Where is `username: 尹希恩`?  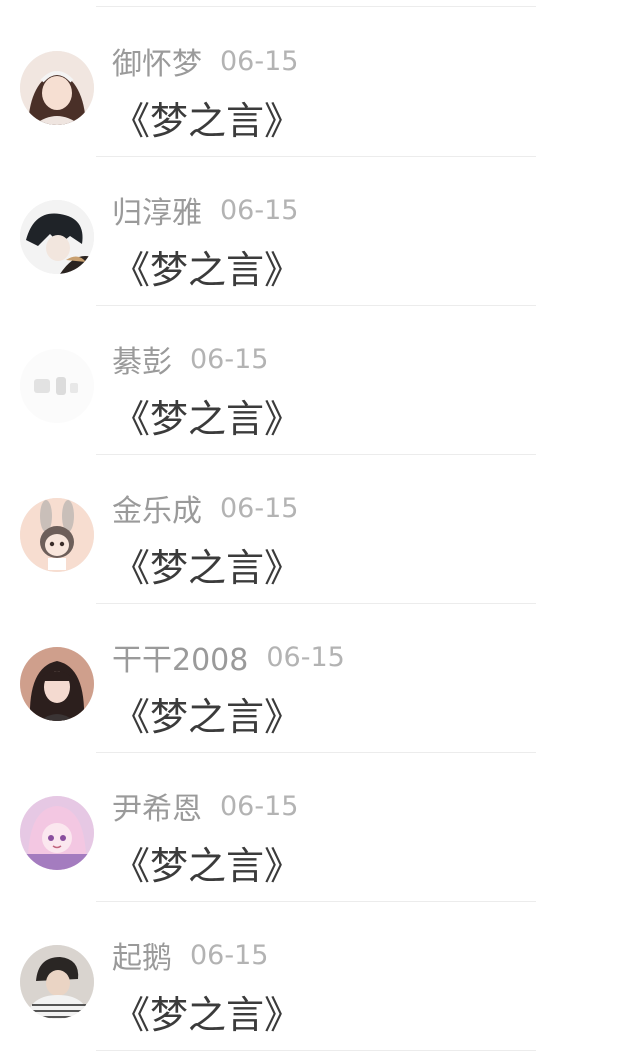 username: 尹希恩 is located at coordinates (157, 806).